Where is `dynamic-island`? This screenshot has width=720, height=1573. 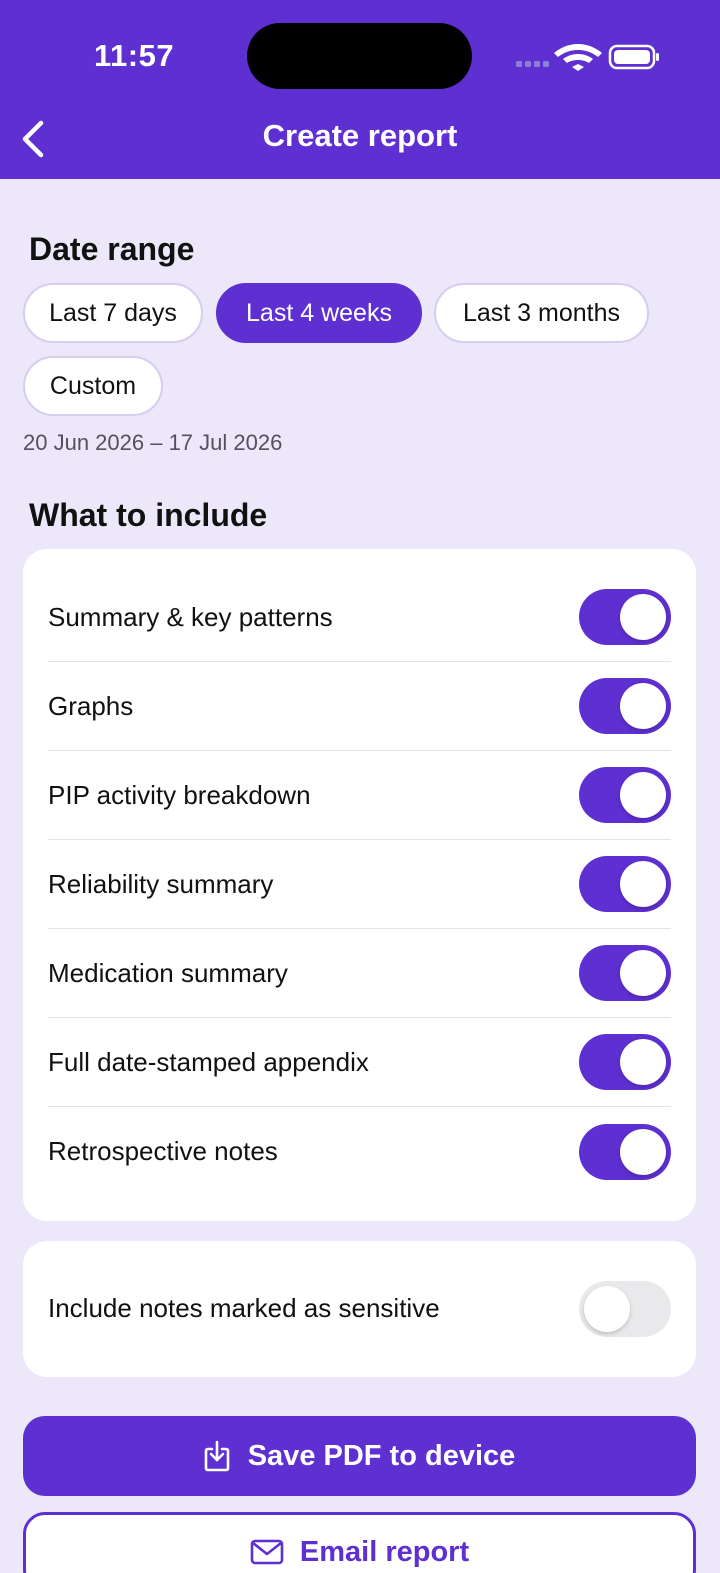
dynamic-island is located at coordinates (359, 56).